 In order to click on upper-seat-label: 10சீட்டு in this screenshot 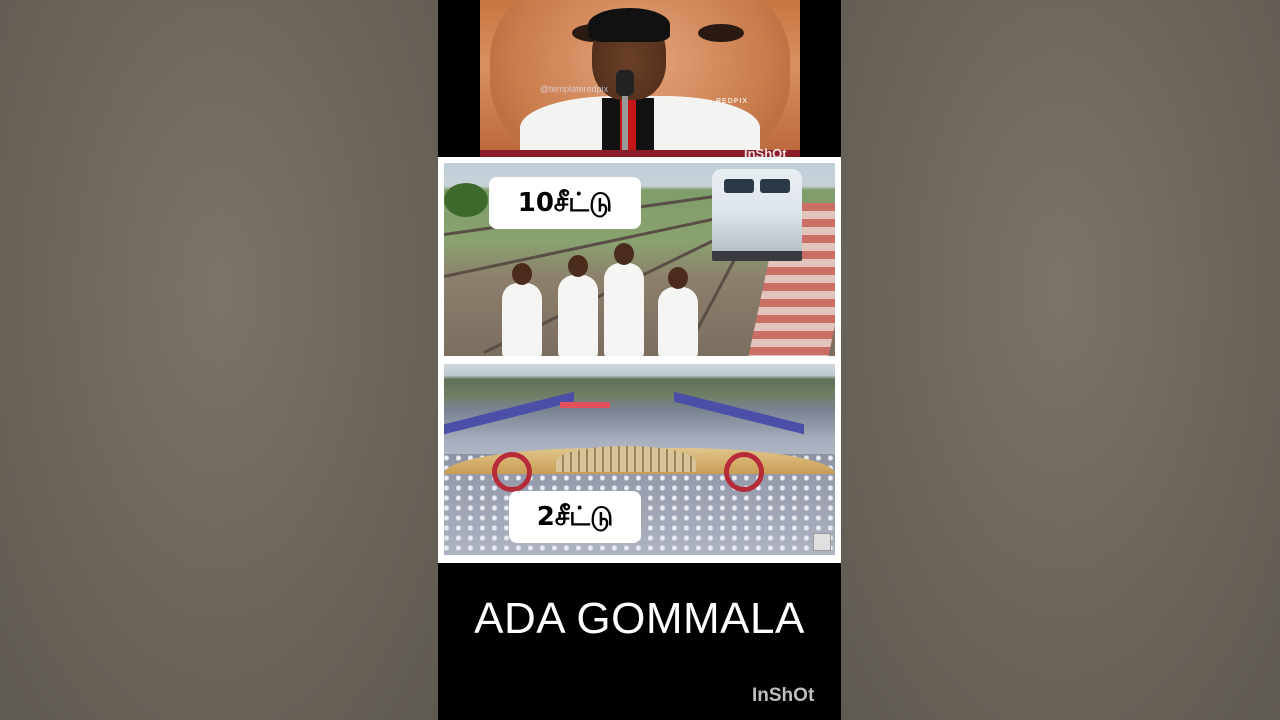, I will do `click(565, 203)`.